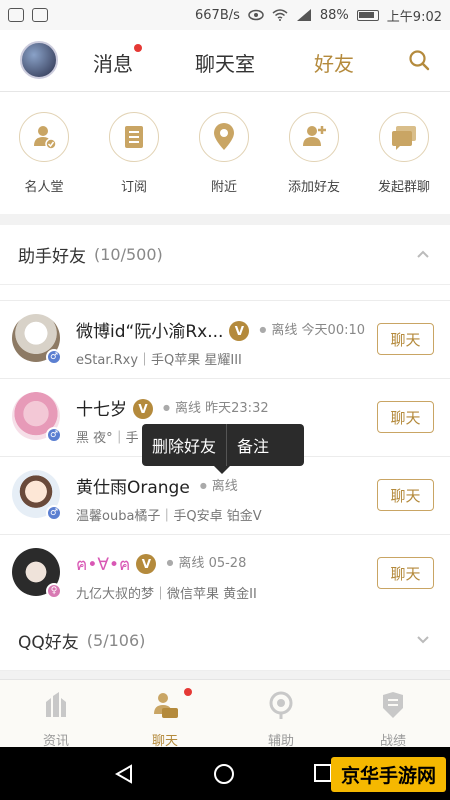 The height and width of the screenshot is (800, 450). Describe the element at coordinates (223, 187) in the screenshot. I see `nearby-label: 附近` at that location.